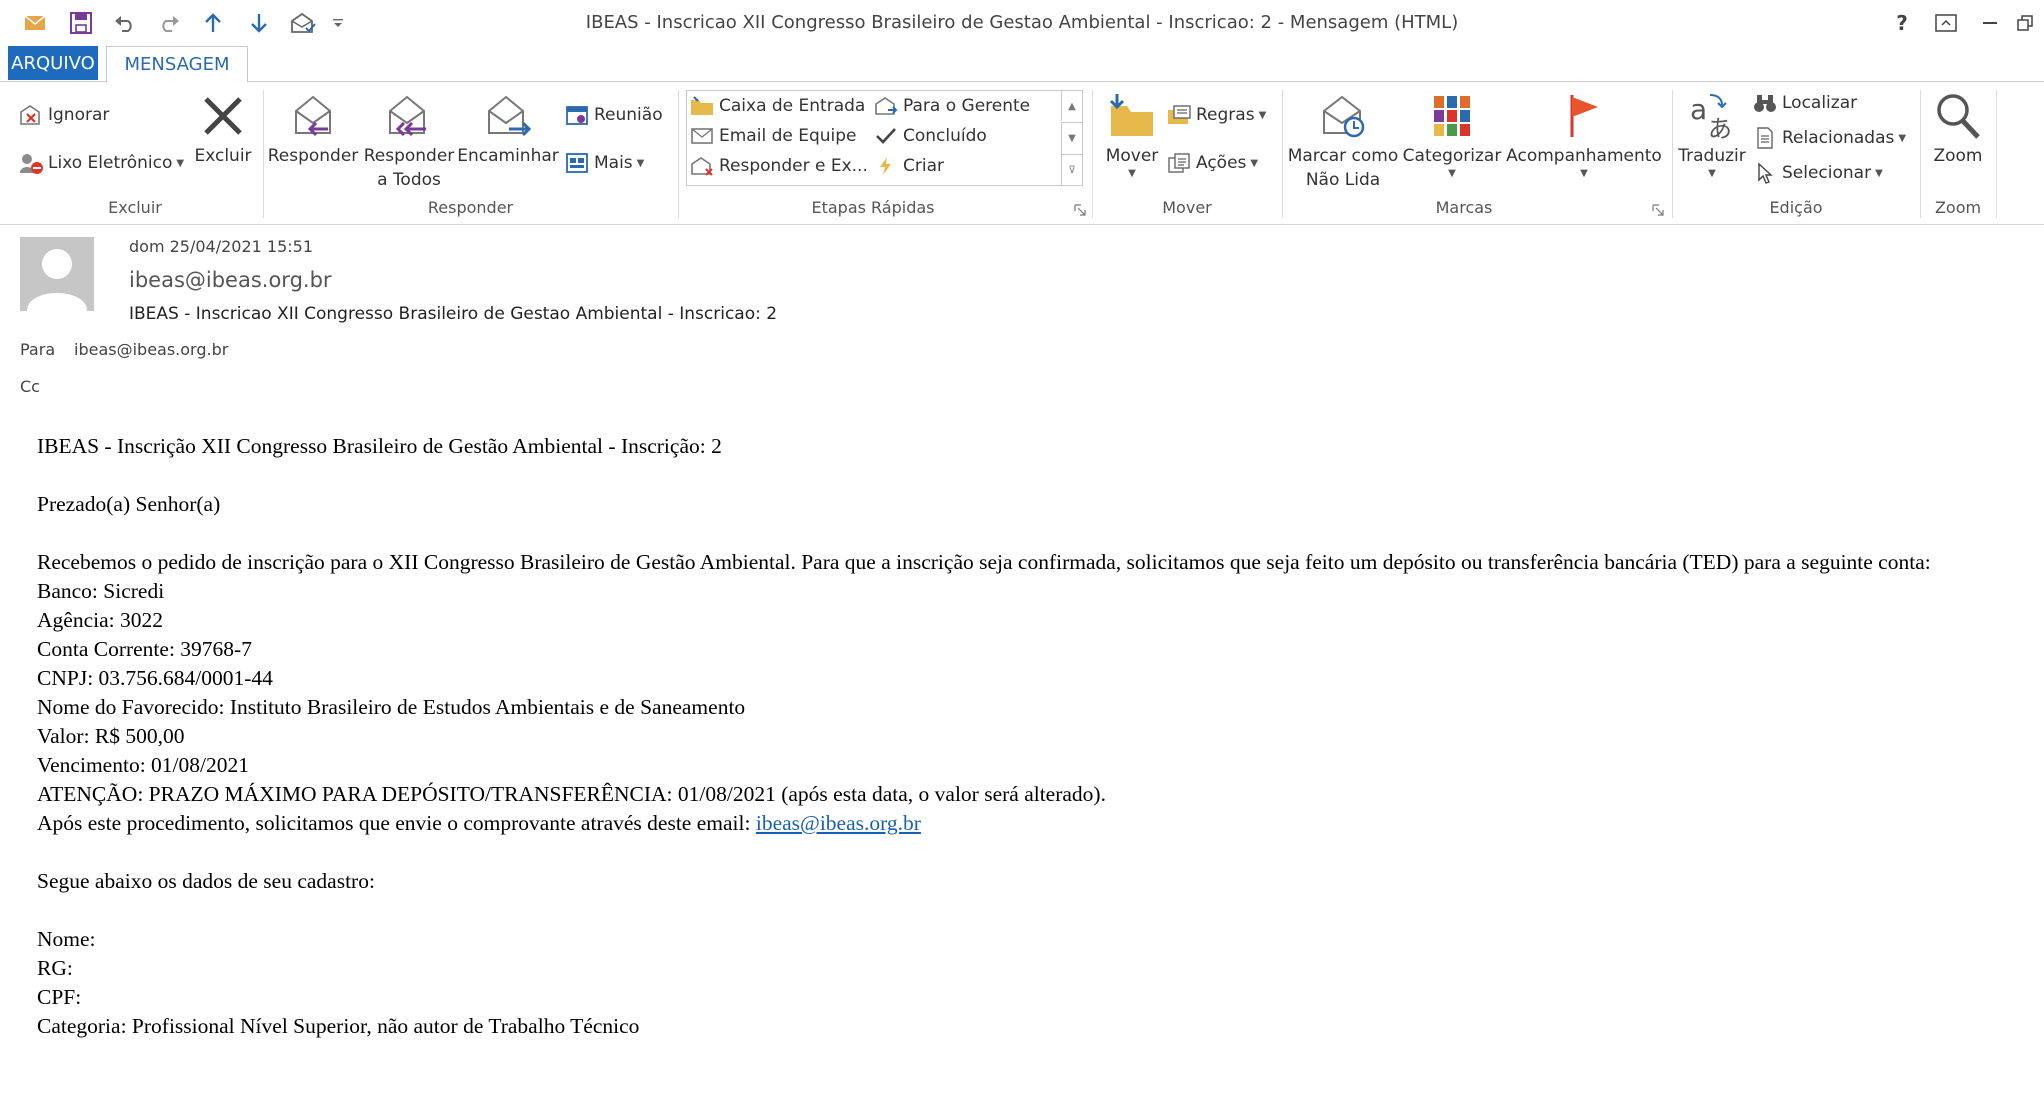 Image resolution: width=2044 pixels, height=1106 pixels. Describe the element at coordinates (135, 207) in the screenshot. I see `group-label-excluir: Excluir` at that location.